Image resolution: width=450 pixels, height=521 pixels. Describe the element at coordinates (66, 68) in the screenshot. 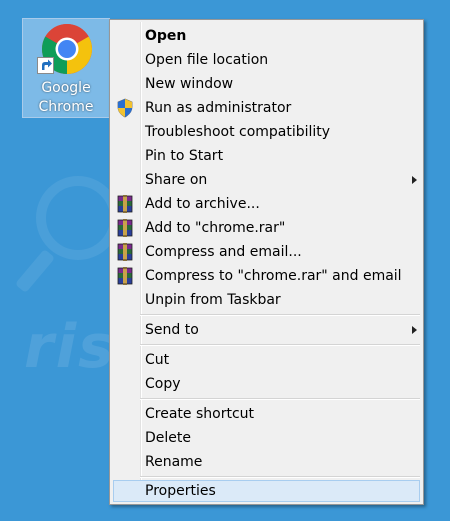

I see `google-chrome-shortcut: Google Chrome` at that location.